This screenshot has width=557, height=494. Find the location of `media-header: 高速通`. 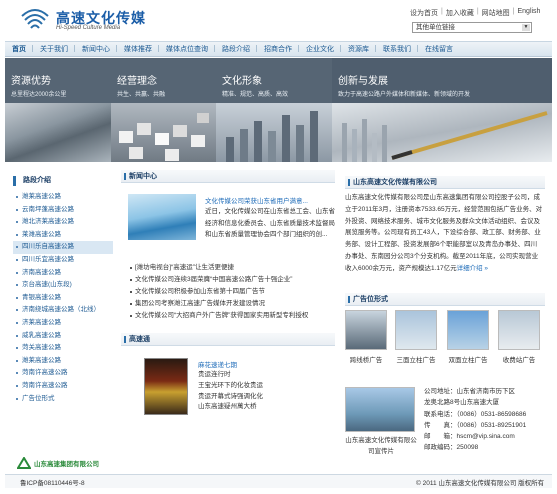

media-header: 高速通 is located at coordinates (228, 339).